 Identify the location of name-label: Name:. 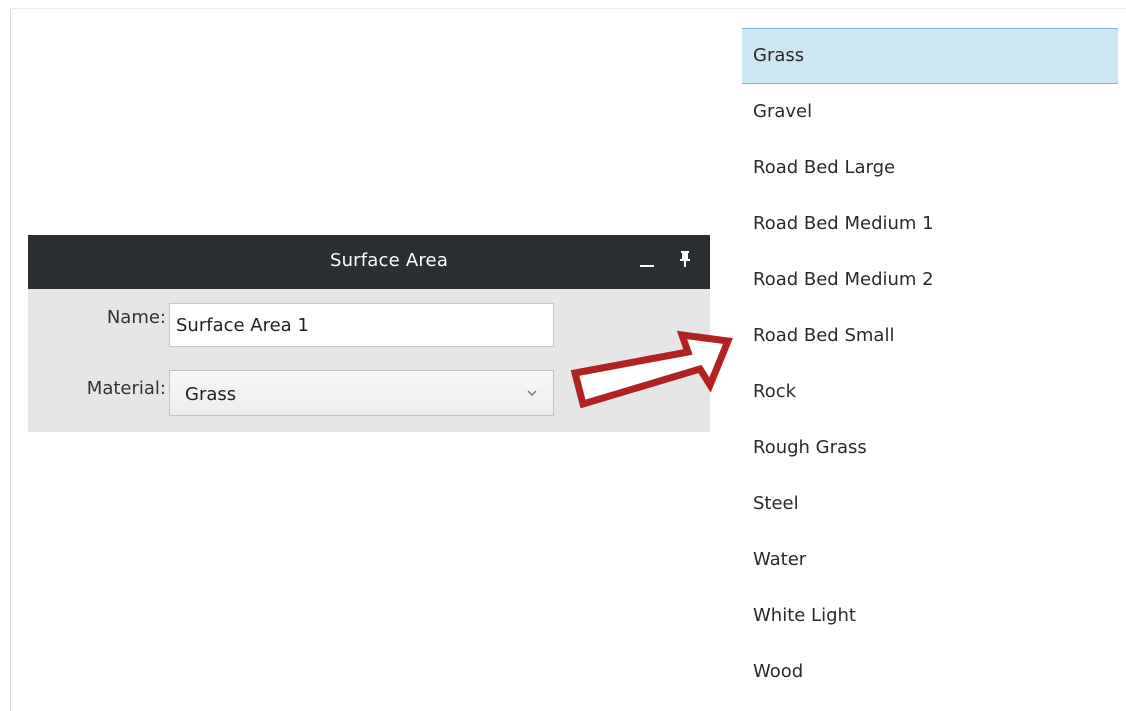
(136, 317).